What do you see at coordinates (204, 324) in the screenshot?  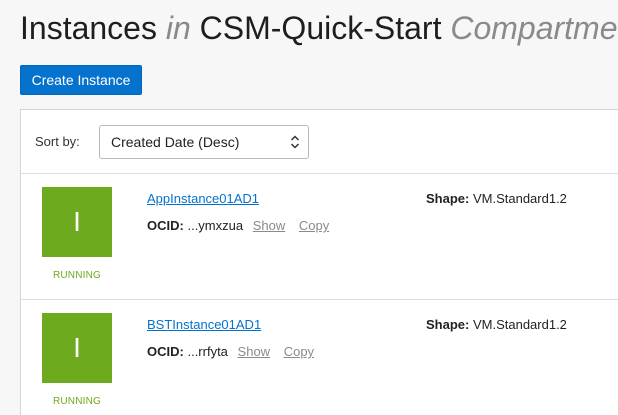 I see `instance-name-link: BSTInstance01AD1` at bounding box center [204, 324].